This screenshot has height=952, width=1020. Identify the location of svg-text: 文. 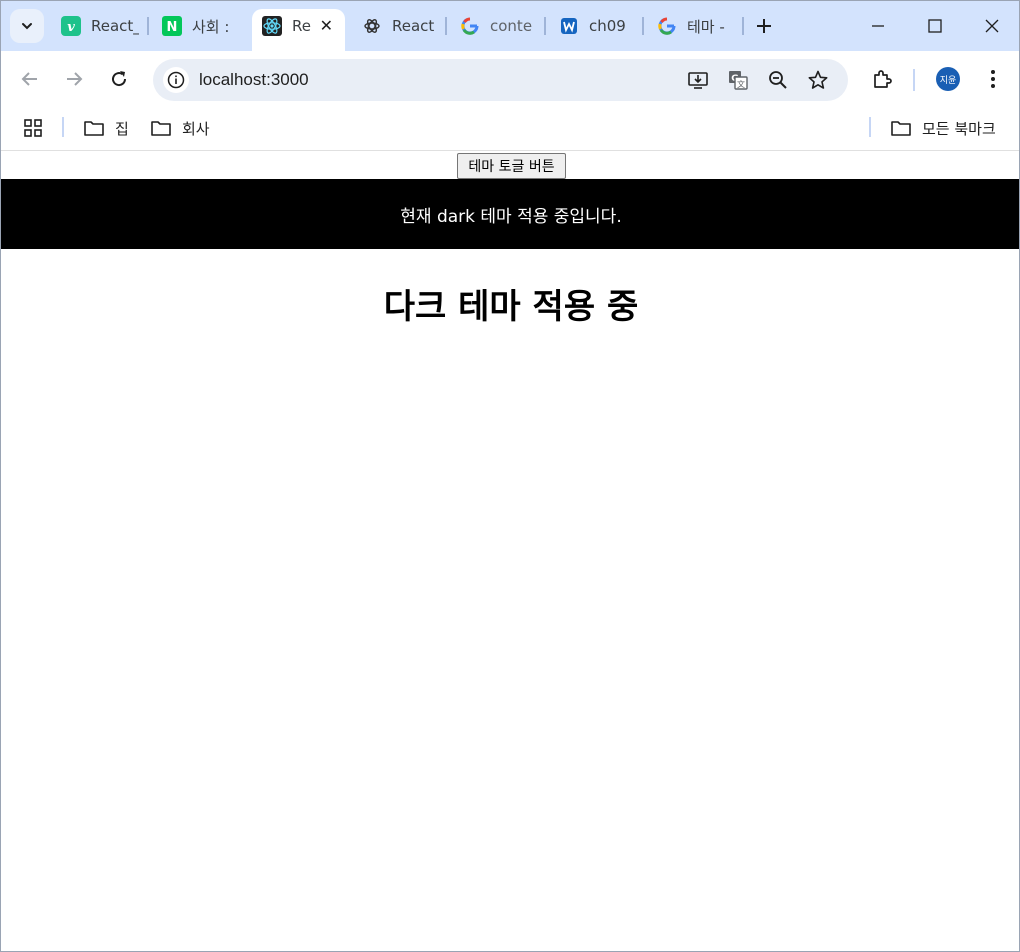
(741, 84).